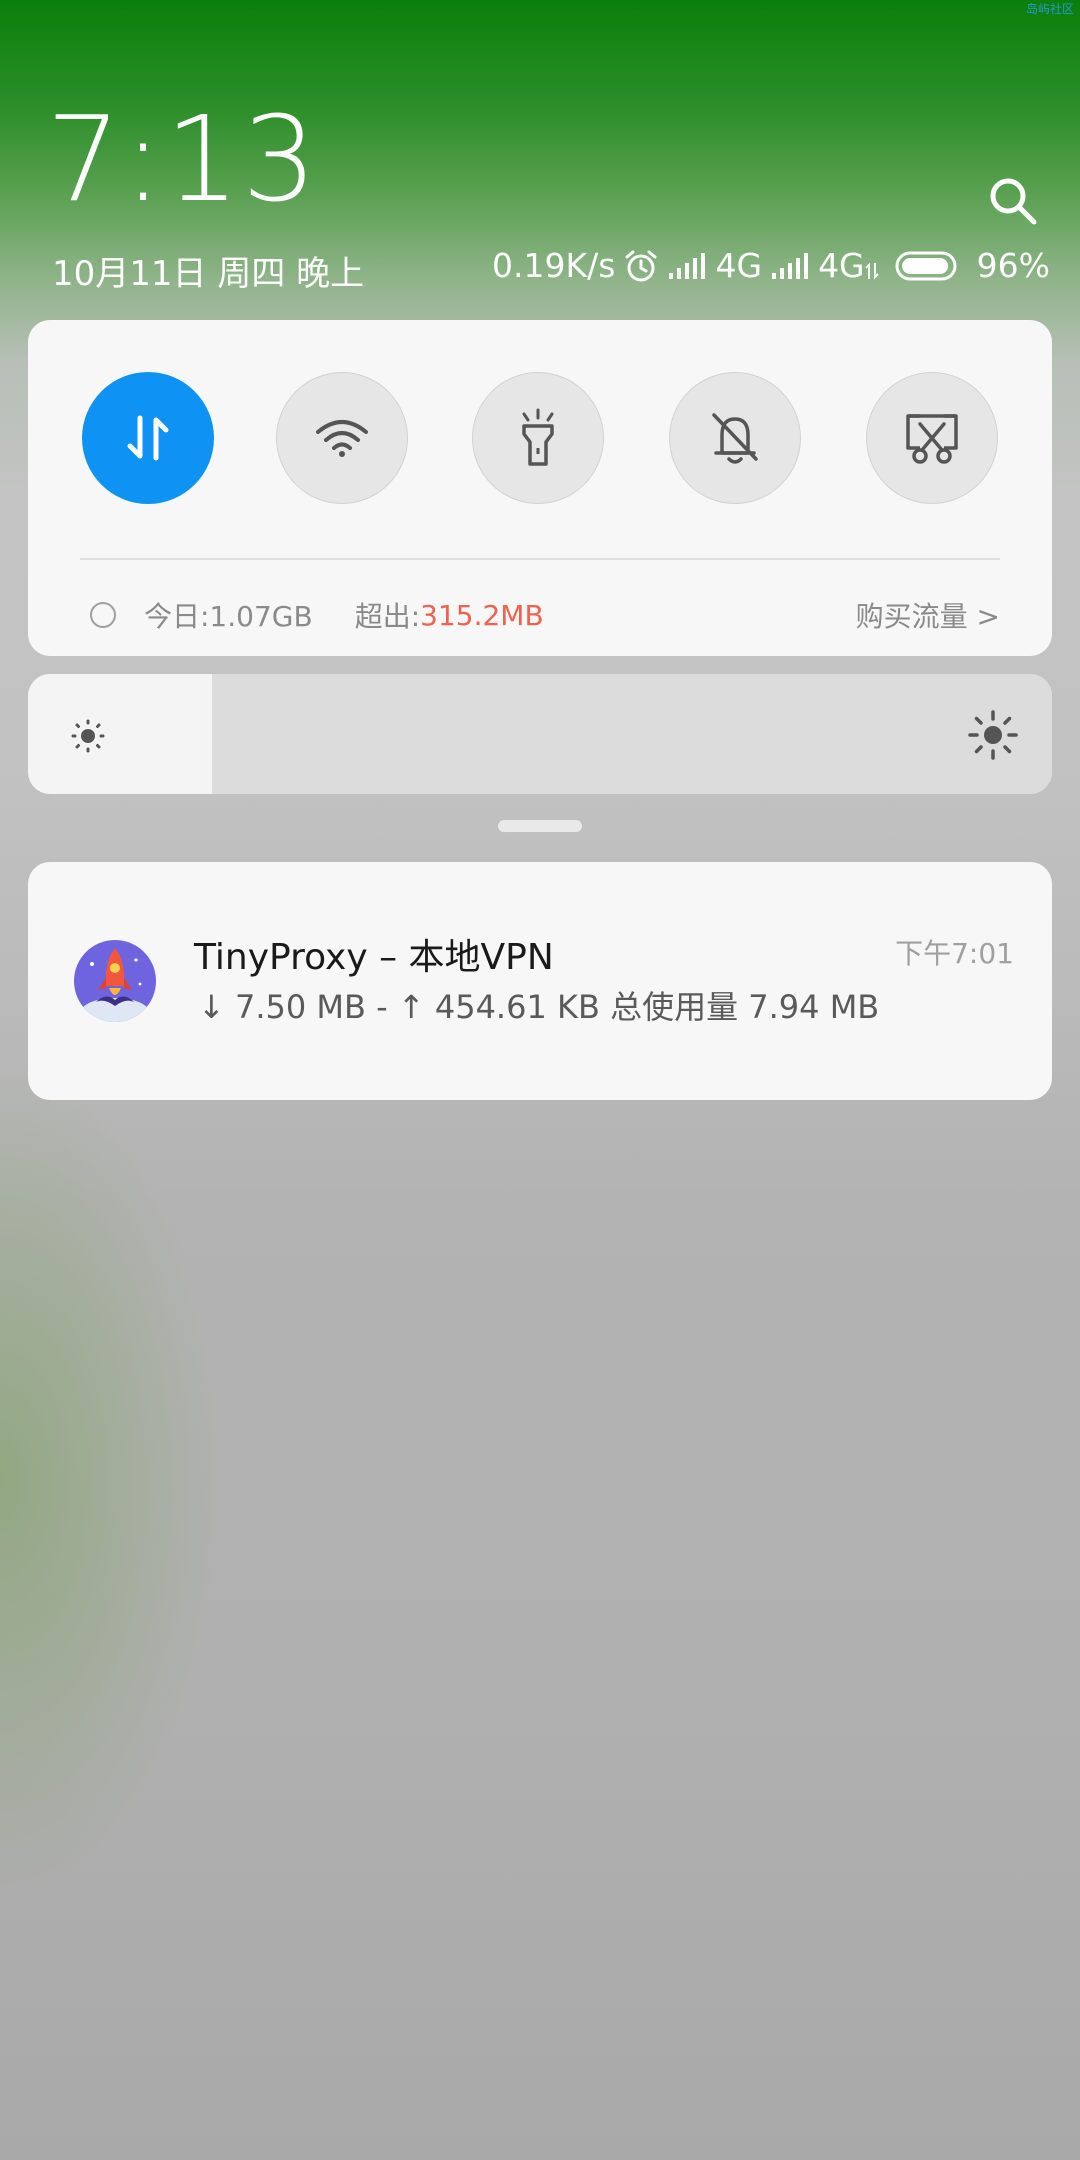  What do you see at coordinates (482, 615) in the screenshot?
I see `usage-over-value: 315.2MB` at bounding box center [482, 615].